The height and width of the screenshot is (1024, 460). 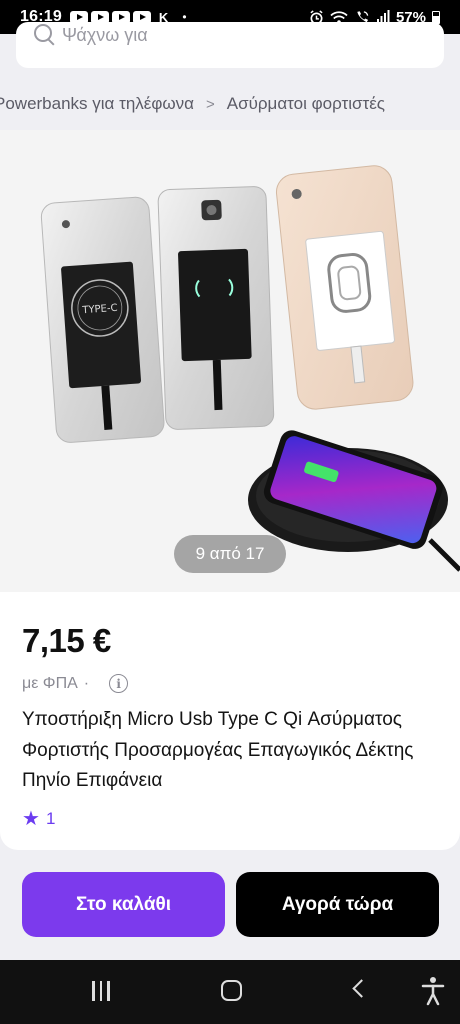 I want to click on accessibility-icon, so click(x=433, y=991).